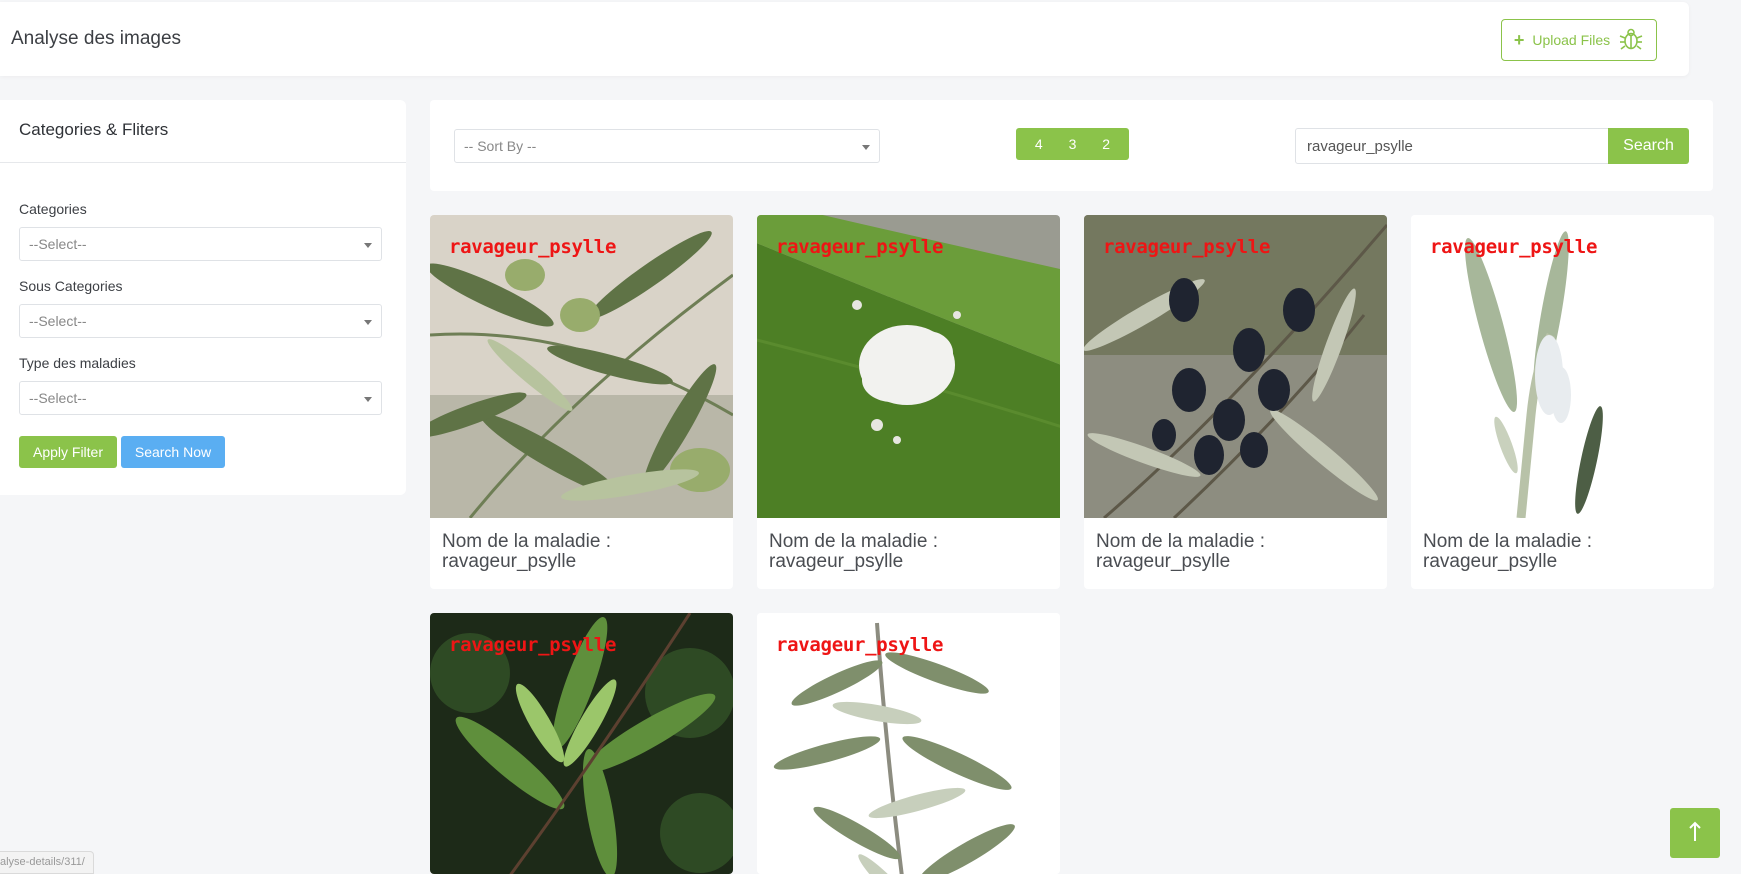 This screenshot has height=874, width=1741. I want to click on type-maladies-select-value: --Select--, so click(58, 398).